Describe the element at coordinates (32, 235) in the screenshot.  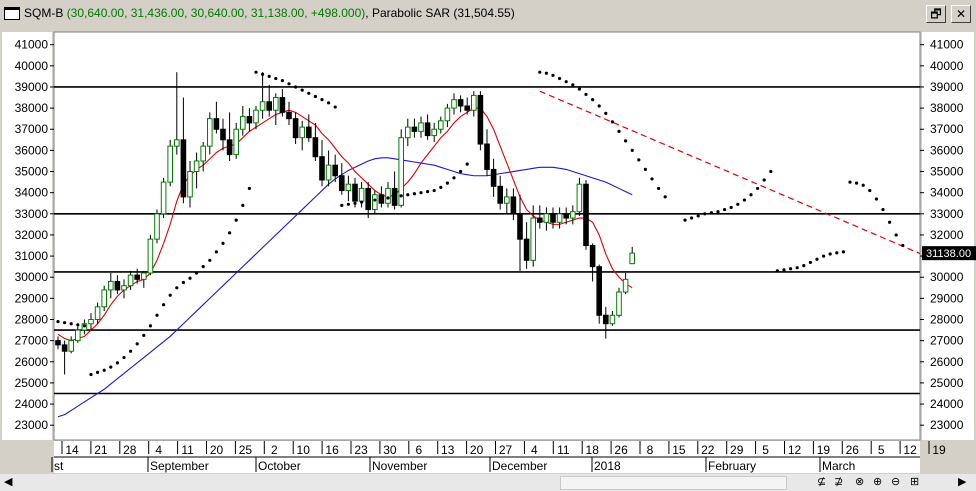
I see `y-tick-label-left: 32000` at that location.